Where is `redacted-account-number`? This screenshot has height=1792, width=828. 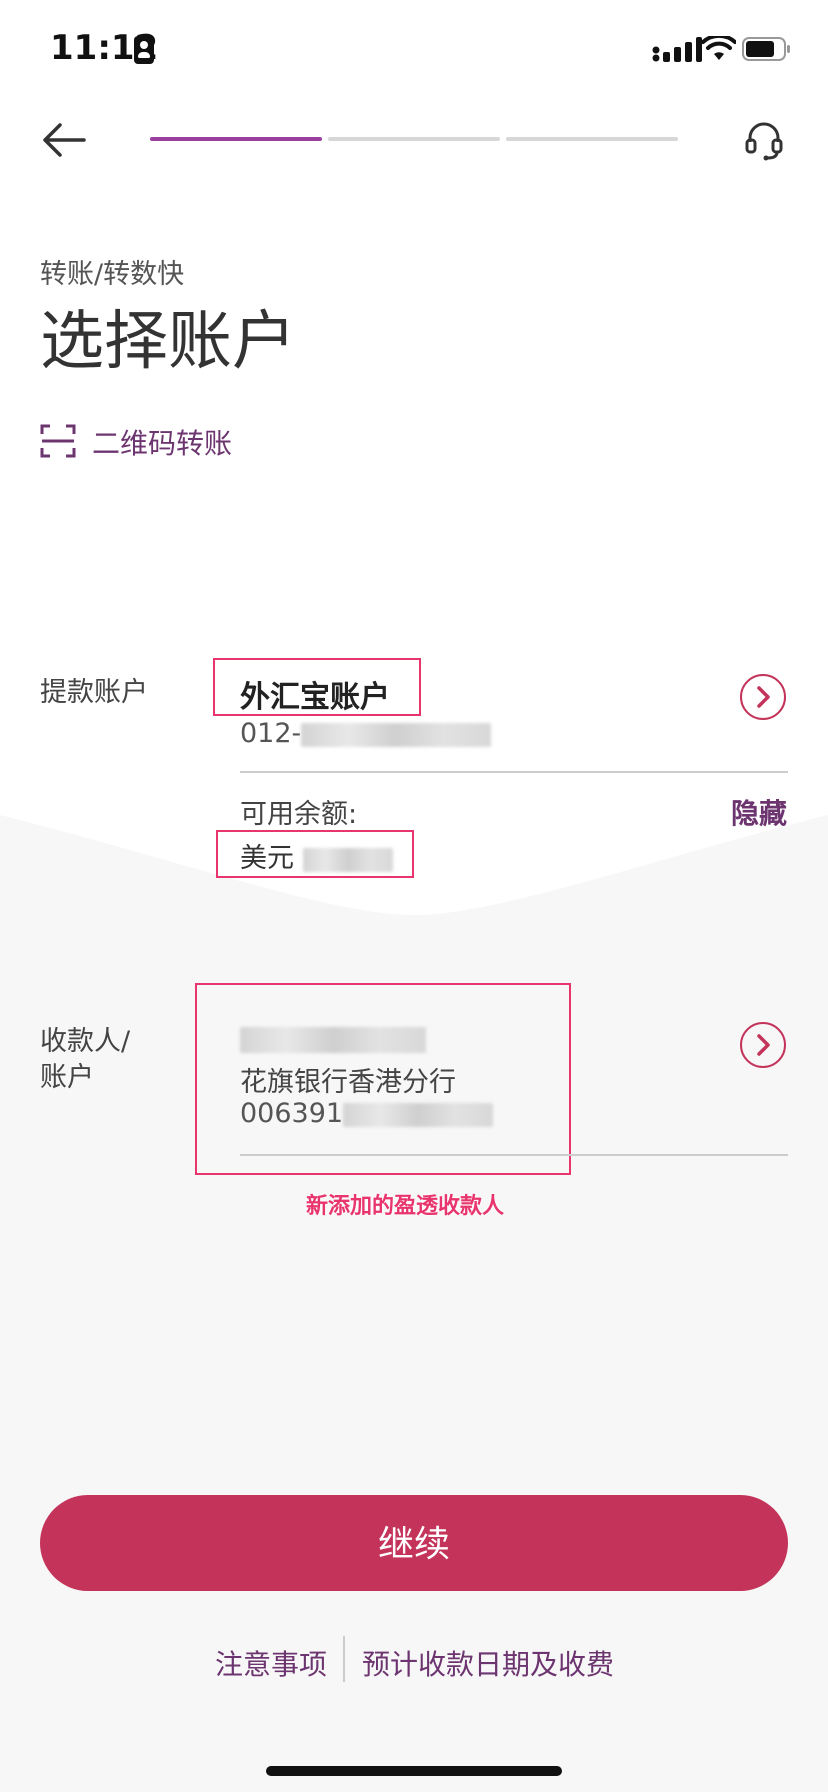
redacted-account-number is located at coordinates (396, 734).